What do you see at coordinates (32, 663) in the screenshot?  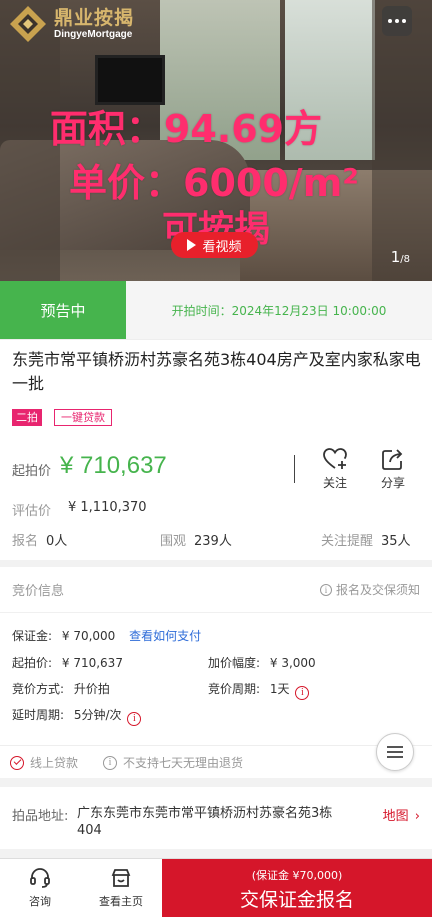 I see `bid-start-label: 起拍价:` at bounding box center [32, 663].